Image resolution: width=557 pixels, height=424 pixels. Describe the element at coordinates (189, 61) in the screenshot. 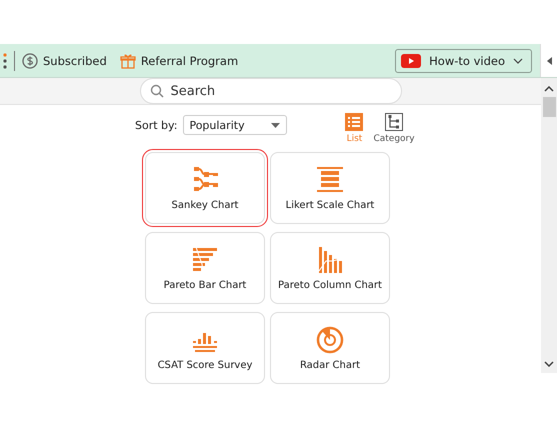

I see `referral-program-link: Referral Program` at that location.